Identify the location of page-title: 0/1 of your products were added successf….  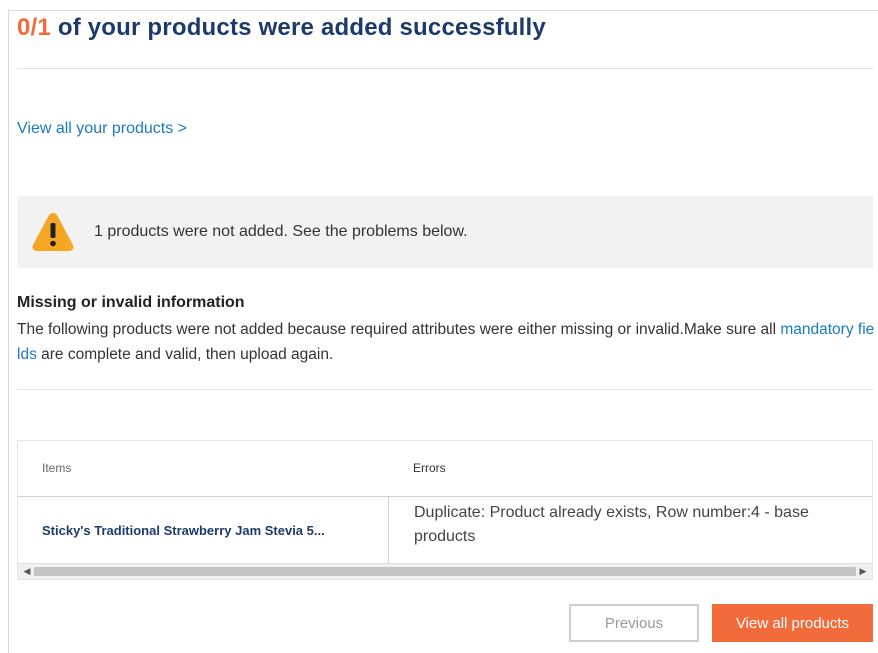
(281, 28).